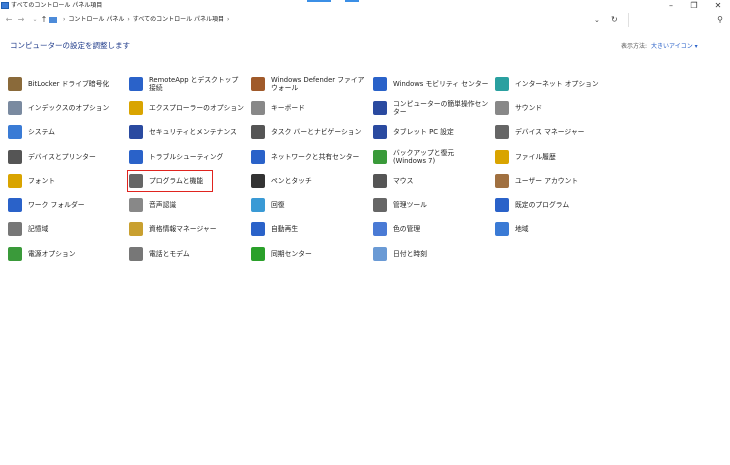 The height and width of the screenshot is (465, 730). I want to click on title-bar: すべてのコントロール パネル項目 – ❐ ✕, so click(365, 5).